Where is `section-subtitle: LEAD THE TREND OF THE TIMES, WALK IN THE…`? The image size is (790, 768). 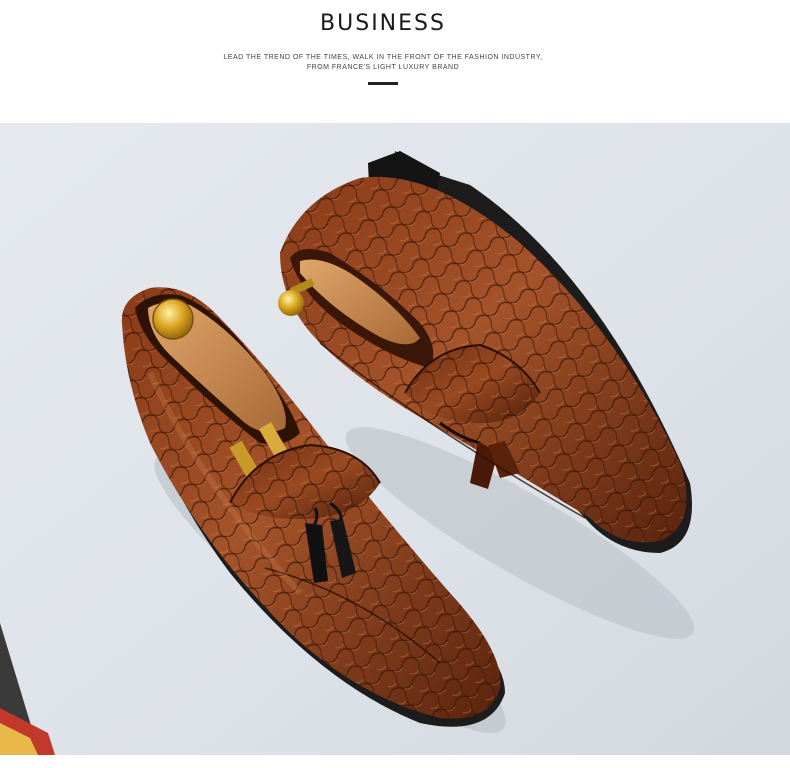 section-subtitle: LEAD THE TREND OF THE TIMES, WALK IN THE… is located at coordinates (383, 63).